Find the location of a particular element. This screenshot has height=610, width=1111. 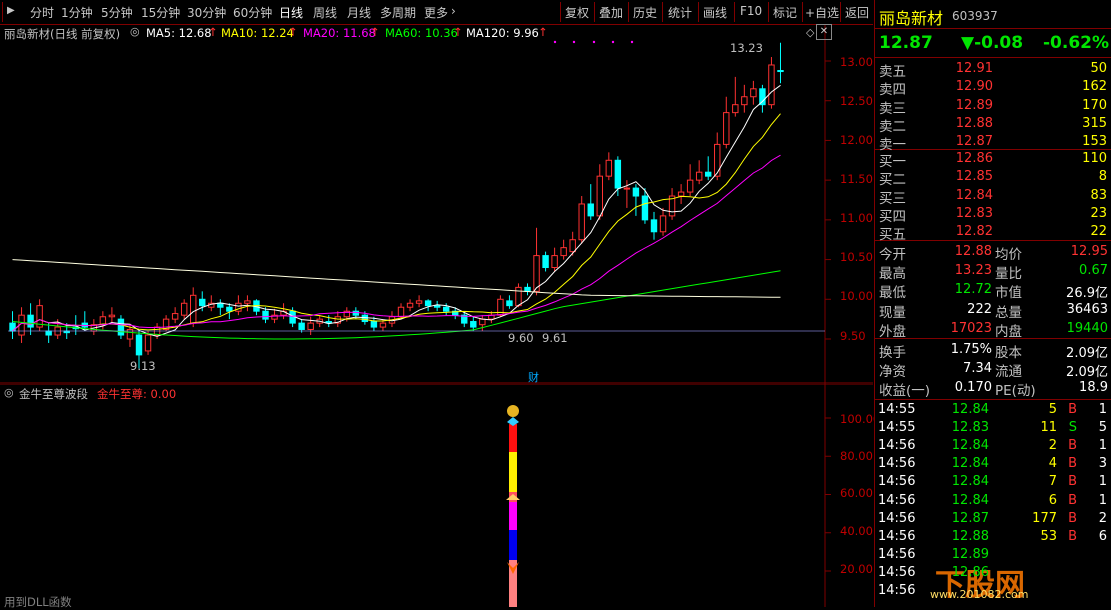

fin-value: 18.9 is located at coordinates (1093, 388).